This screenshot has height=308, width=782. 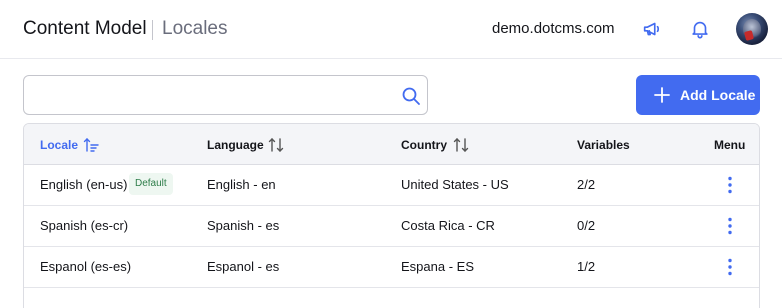 What do you see at coordinates (84, 184) in the screenshot?
I see `locale-cell: English (en-us)` at bounding box center [84, 184].